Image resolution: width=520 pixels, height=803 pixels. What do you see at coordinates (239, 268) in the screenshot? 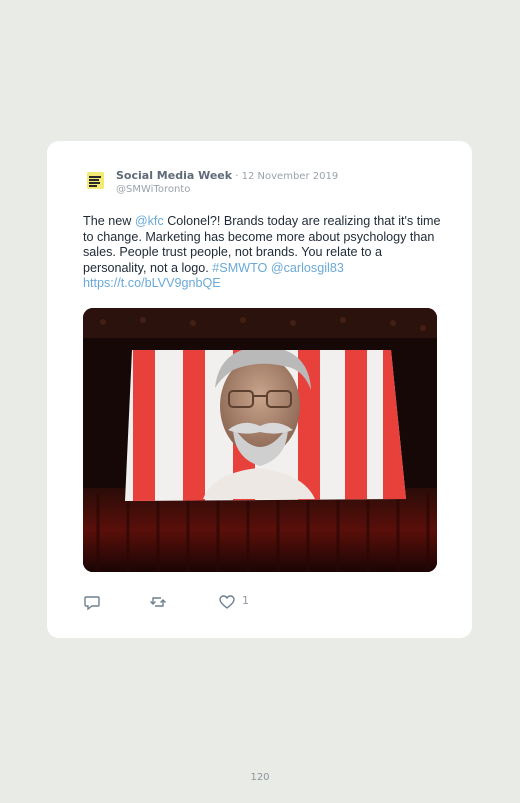
I see `hashtag-link: #SMWTO` at bounding box center [239, 268].